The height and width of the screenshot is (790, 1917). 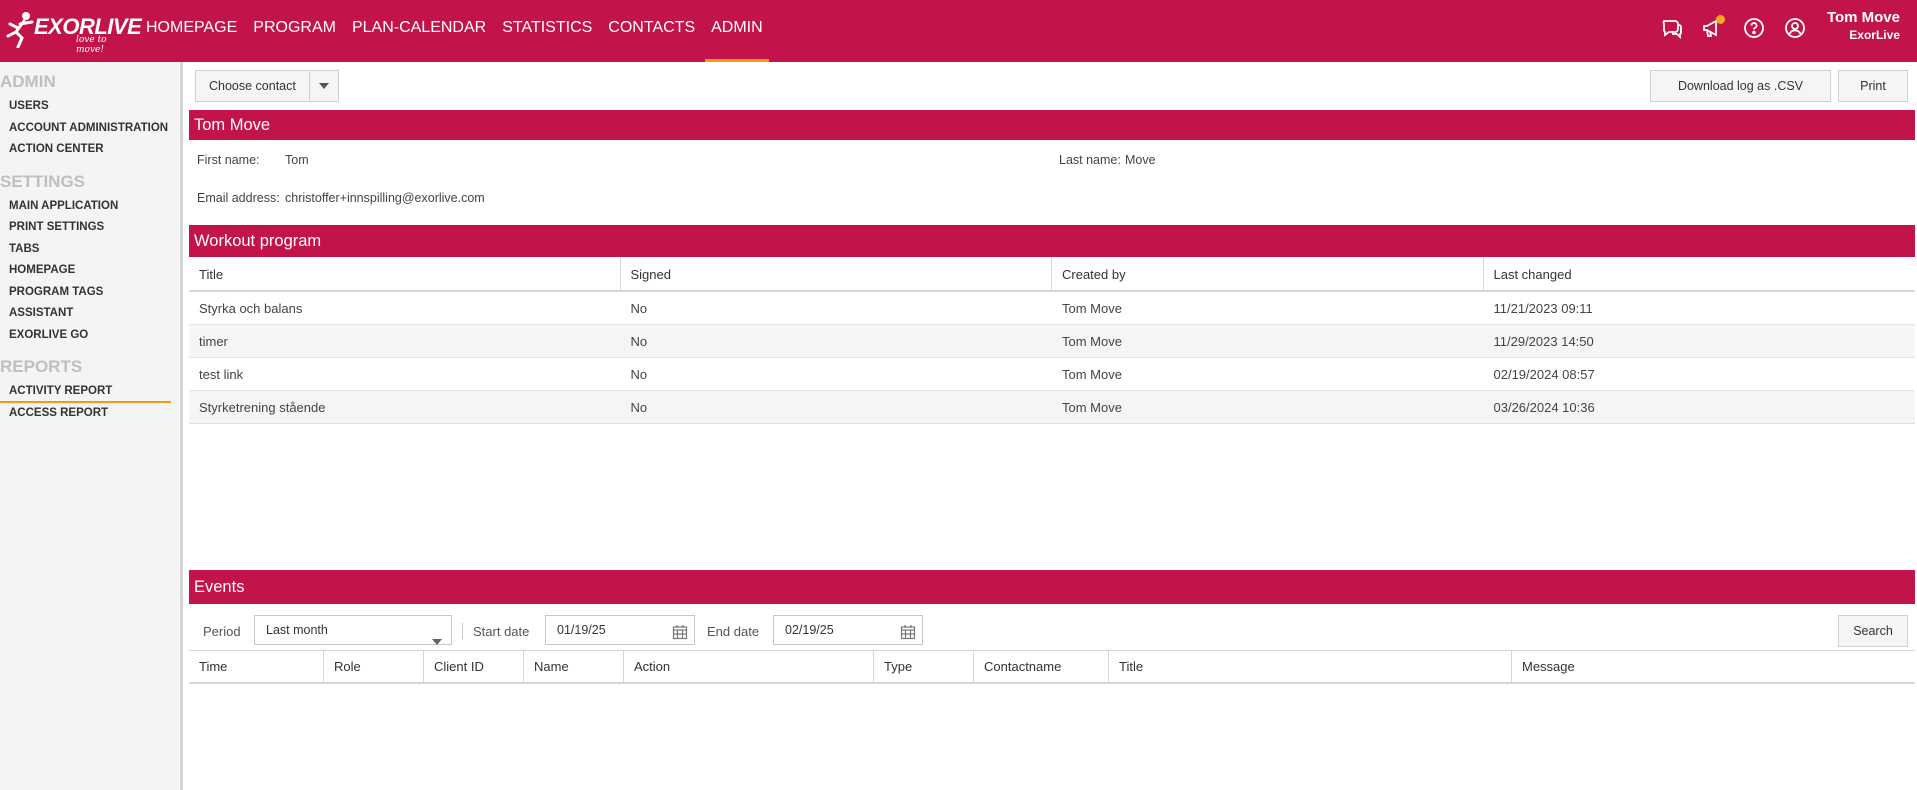 I want to click on contact-header: Tom Move, so click(x=1052, y=125).